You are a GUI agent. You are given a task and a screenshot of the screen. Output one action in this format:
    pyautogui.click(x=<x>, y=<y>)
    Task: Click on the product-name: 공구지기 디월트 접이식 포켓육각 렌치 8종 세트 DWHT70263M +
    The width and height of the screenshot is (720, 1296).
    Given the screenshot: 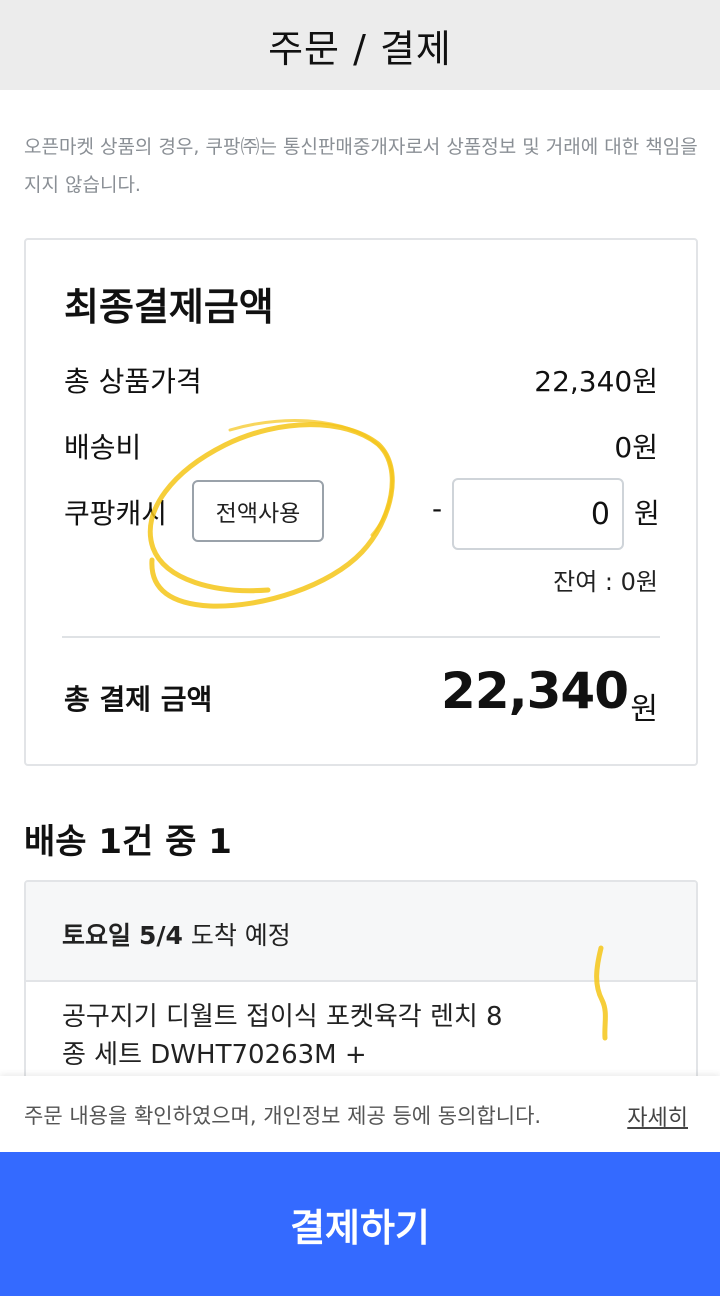 What is the action you would take?
    pyautogui.click(x=282, y=1036)
    